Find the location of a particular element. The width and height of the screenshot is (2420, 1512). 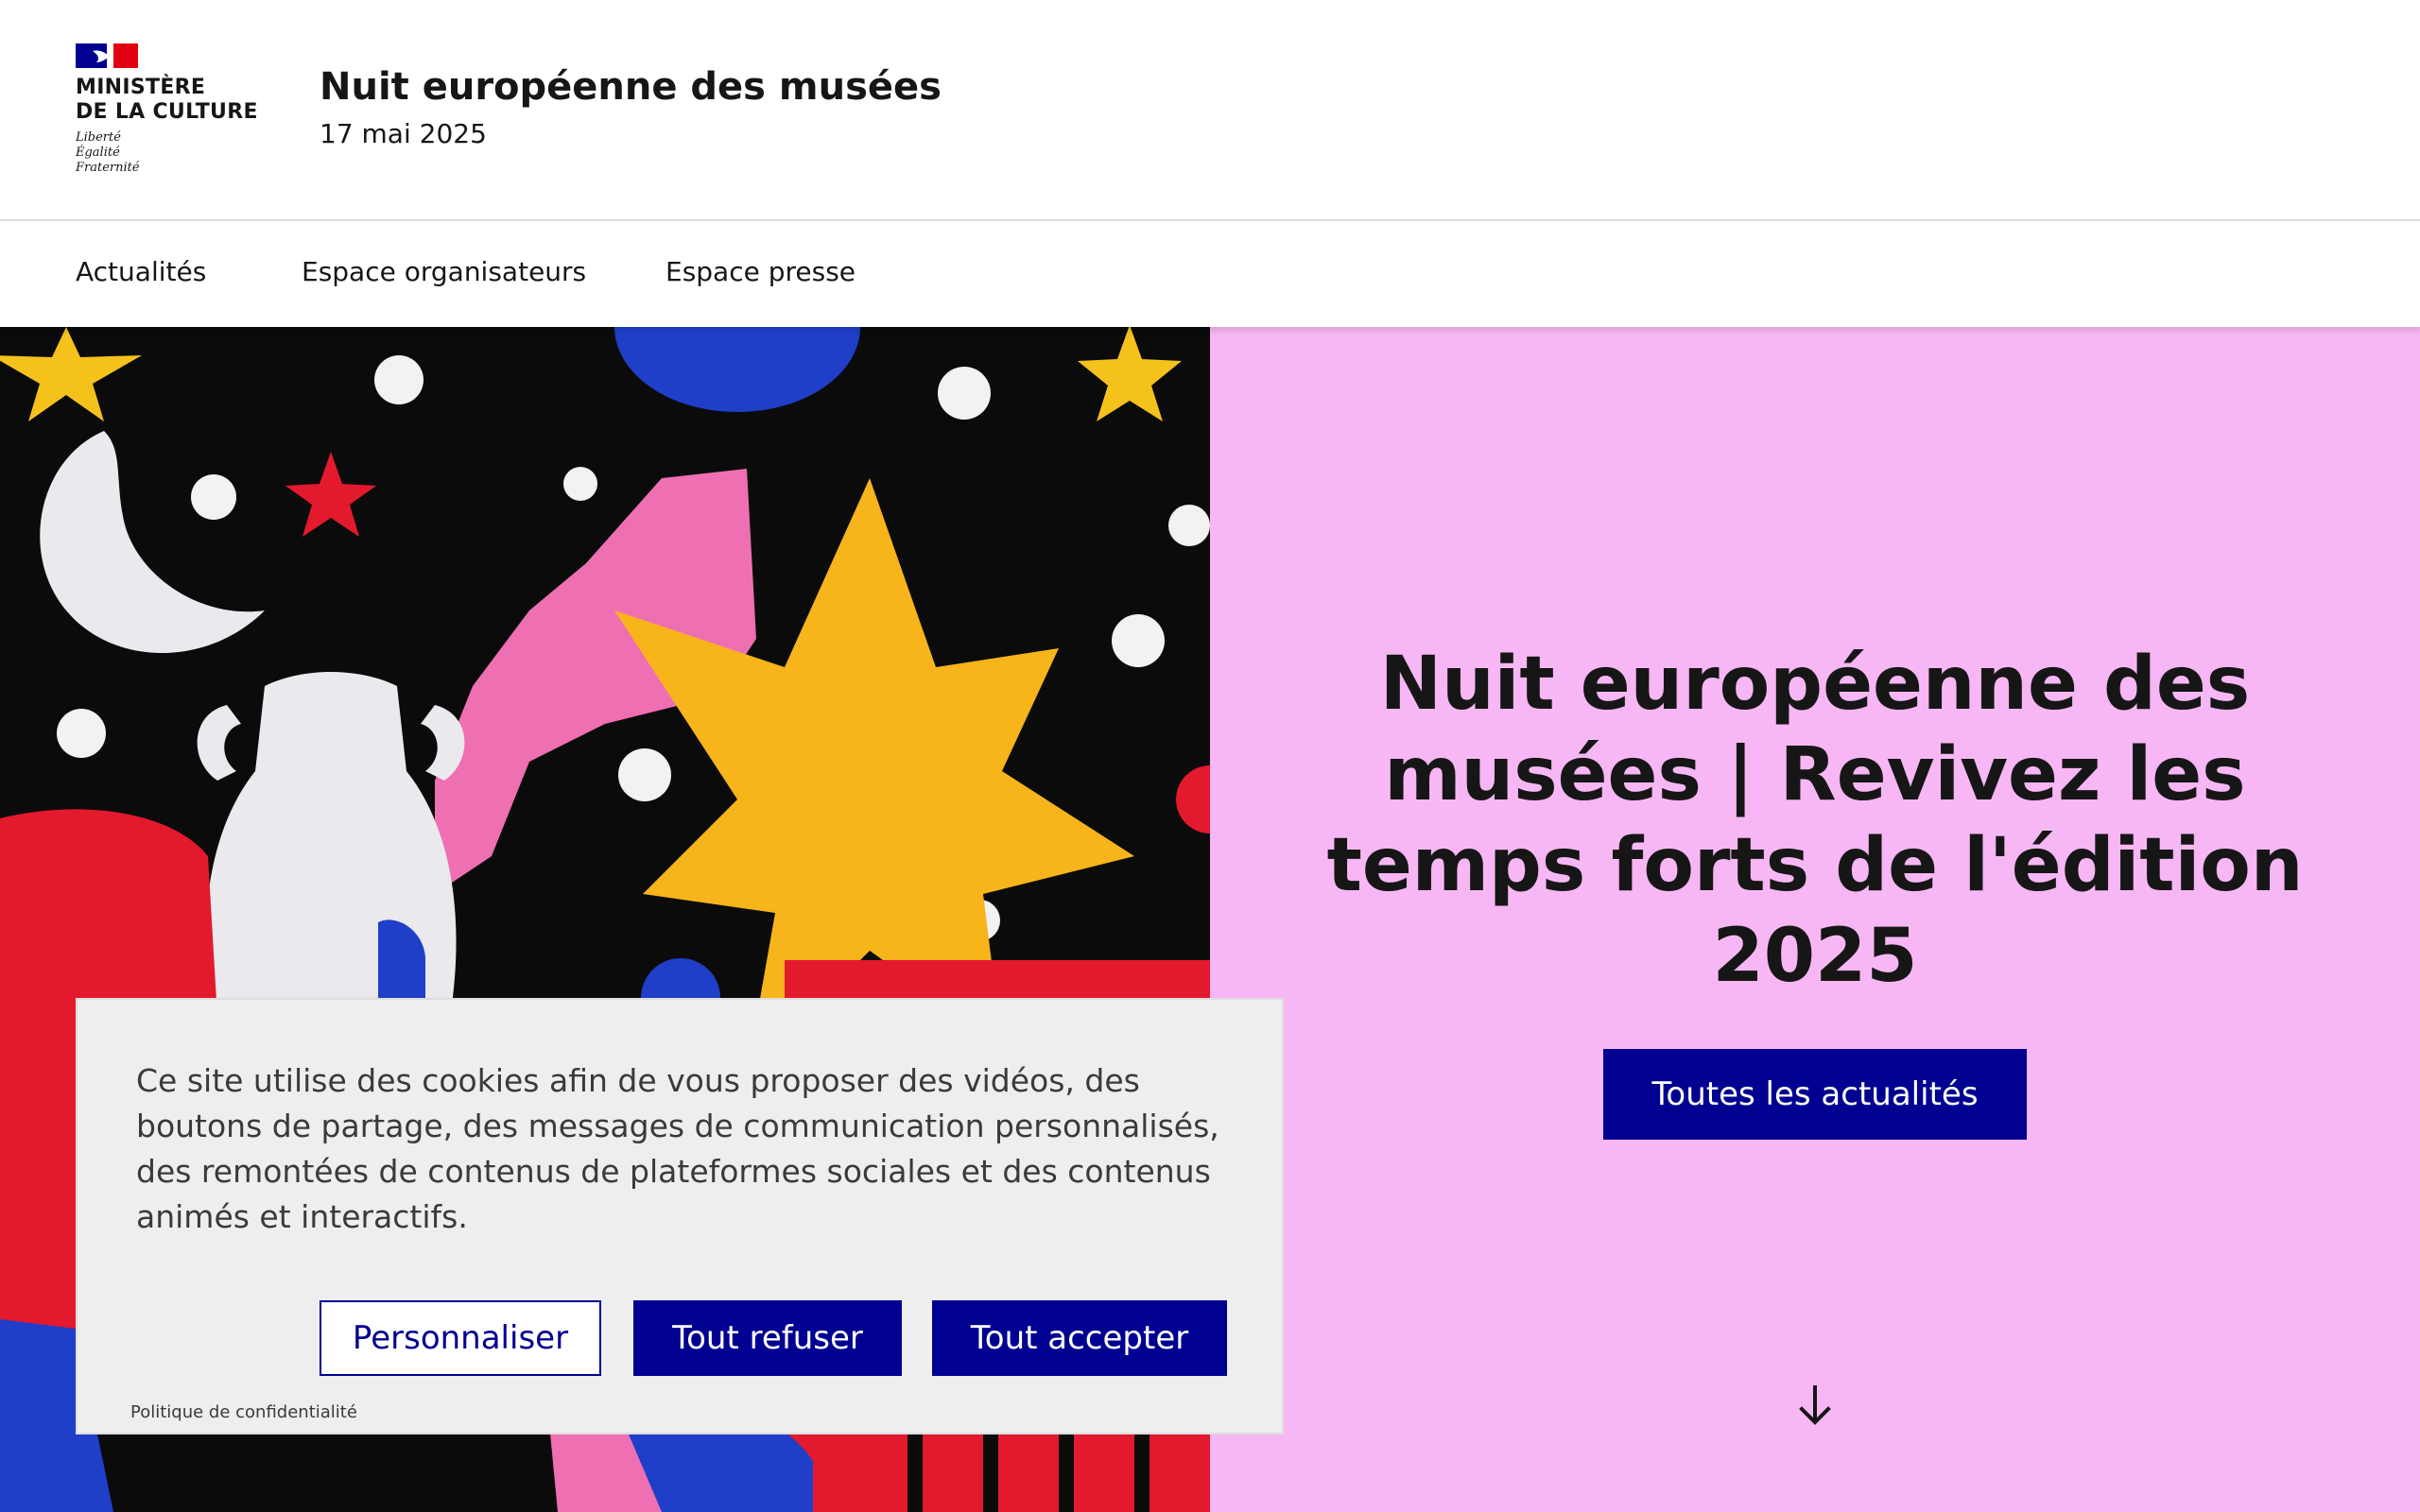

motto-egalite: Égalité is located at coordinates (98, 153).